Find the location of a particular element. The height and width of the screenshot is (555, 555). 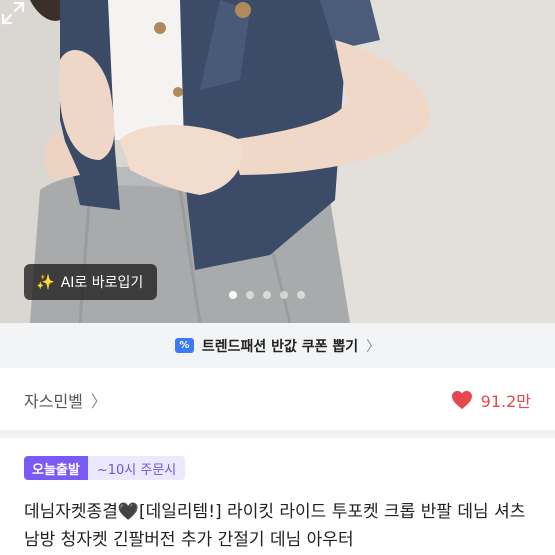

seller-link: 자스민벨 〉 is located at coordinates (65, 400).